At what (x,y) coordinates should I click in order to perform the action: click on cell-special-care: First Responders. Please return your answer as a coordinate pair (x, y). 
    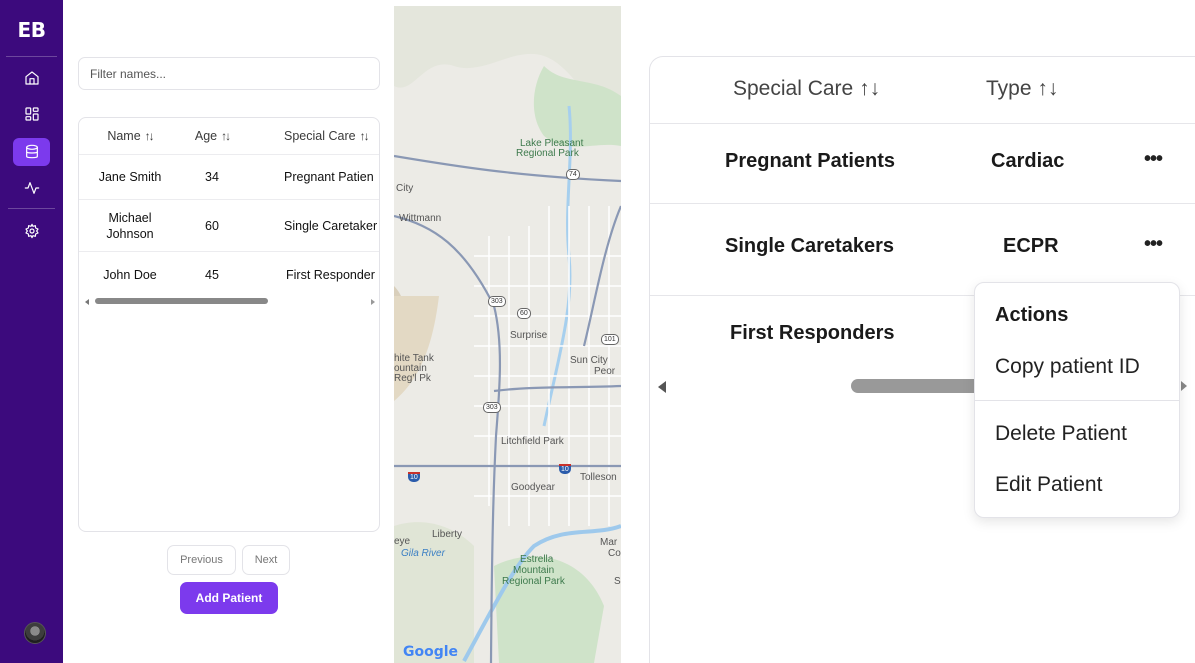
    Looking at the image, I should click on (812, 333).